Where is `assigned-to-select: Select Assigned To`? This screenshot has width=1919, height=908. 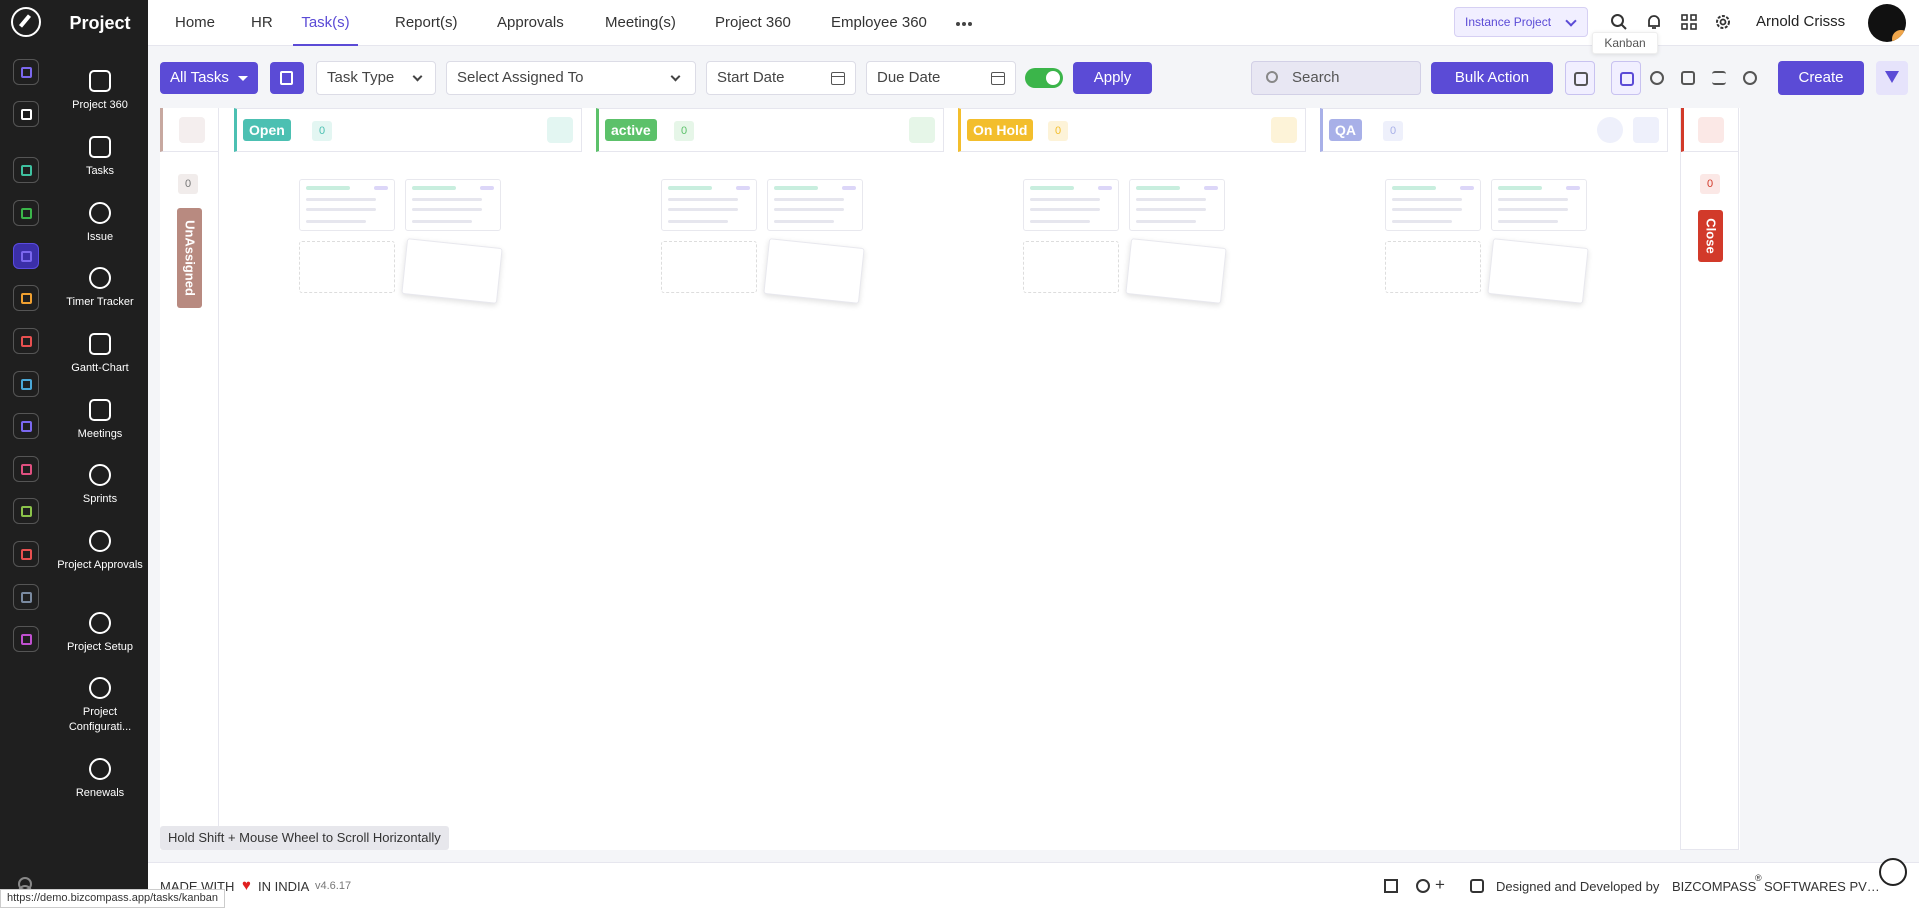
assigned-to-select: Select Assigned To is located at coordinates (571, 78).